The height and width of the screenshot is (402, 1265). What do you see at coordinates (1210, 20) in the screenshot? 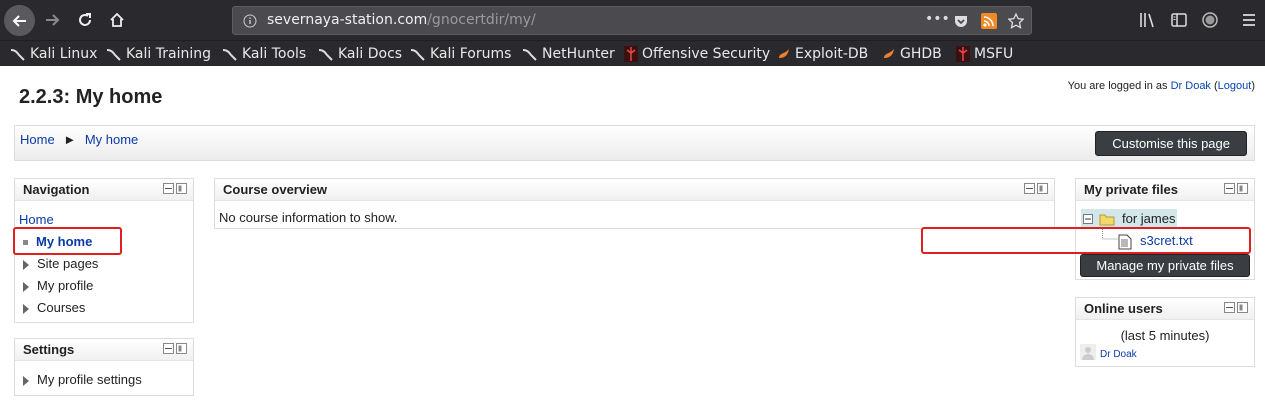
I see `account-icon` at bounding box center [1210, 20].